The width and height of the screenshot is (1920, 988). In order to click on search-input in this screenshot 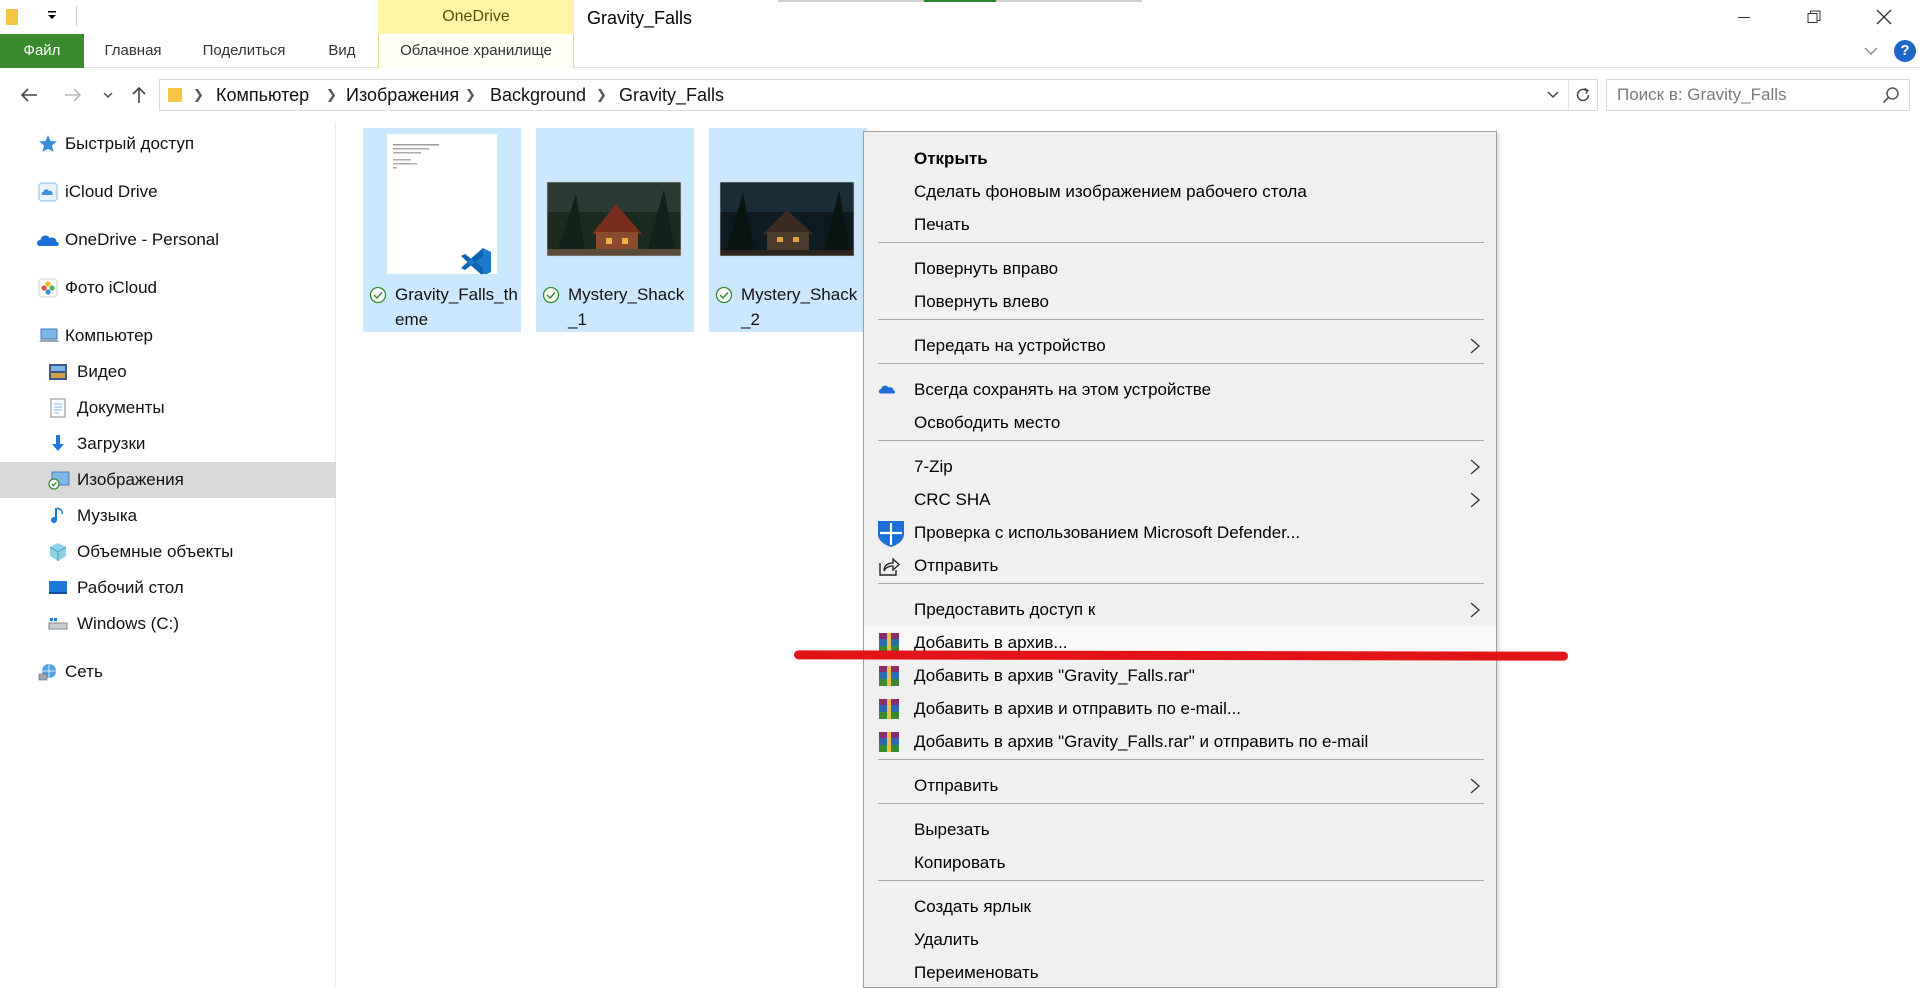, I will do `click(1747, 95)`.